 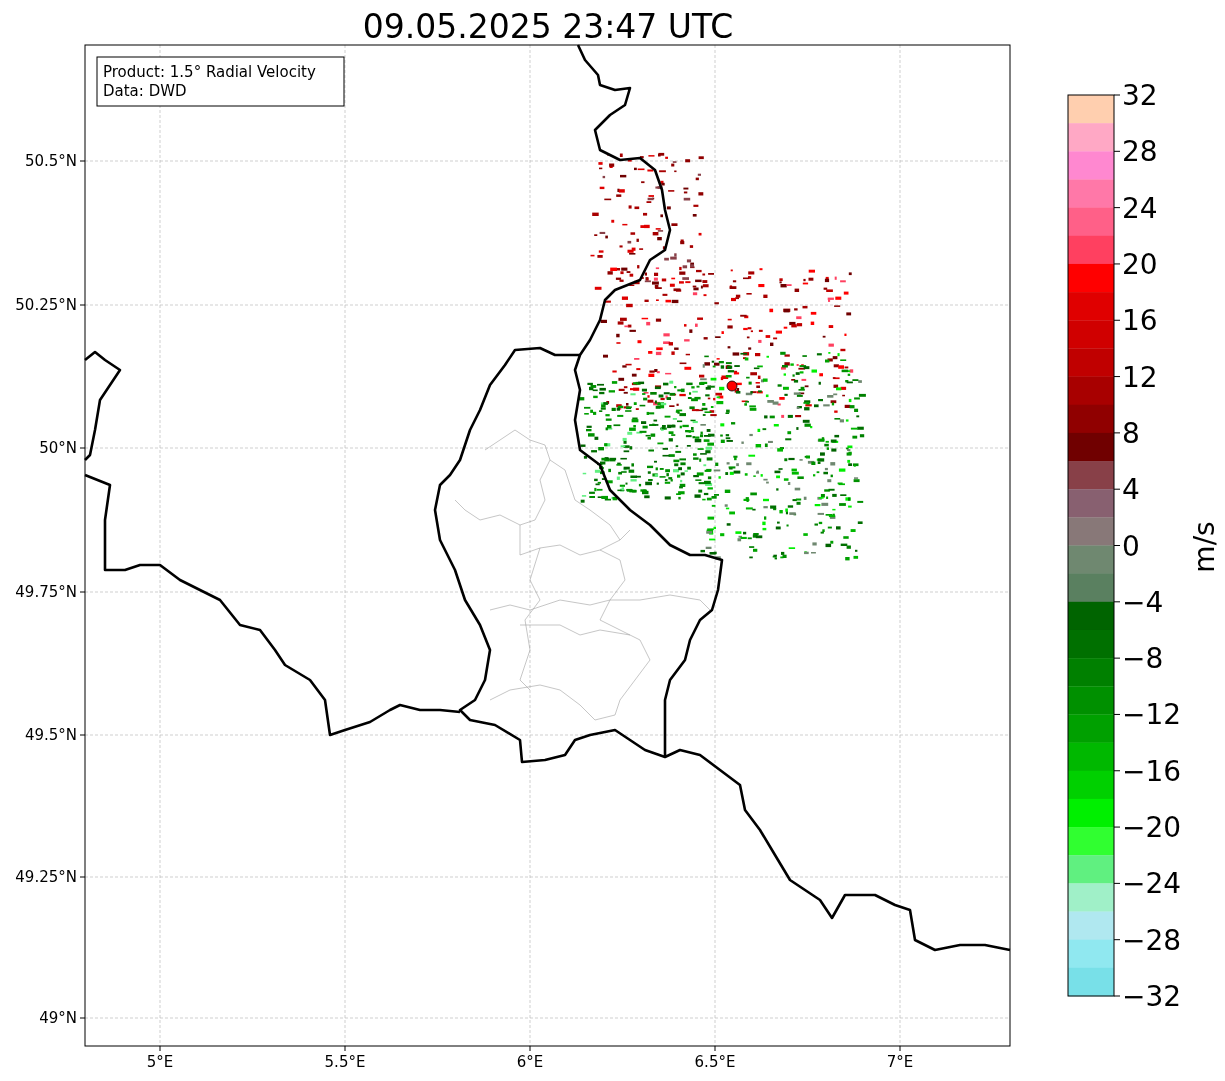 What do you see at coordinates (548, 26) in the screenshot?
I see `map-title: 09.05.2025 23:47 UTC` at bounding box center [548, 26].